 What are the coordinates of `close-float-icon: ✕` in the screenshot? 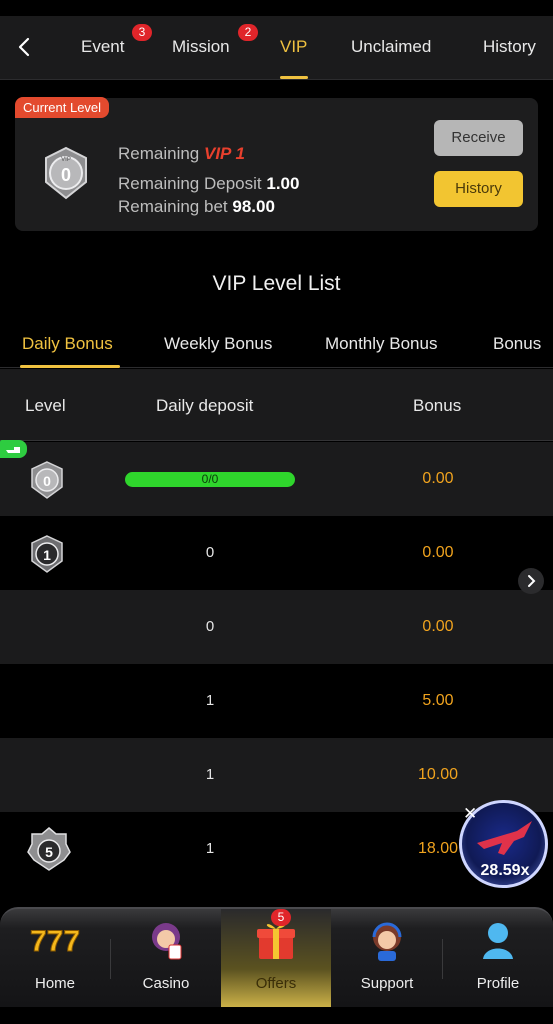 It's located at (470, 814).